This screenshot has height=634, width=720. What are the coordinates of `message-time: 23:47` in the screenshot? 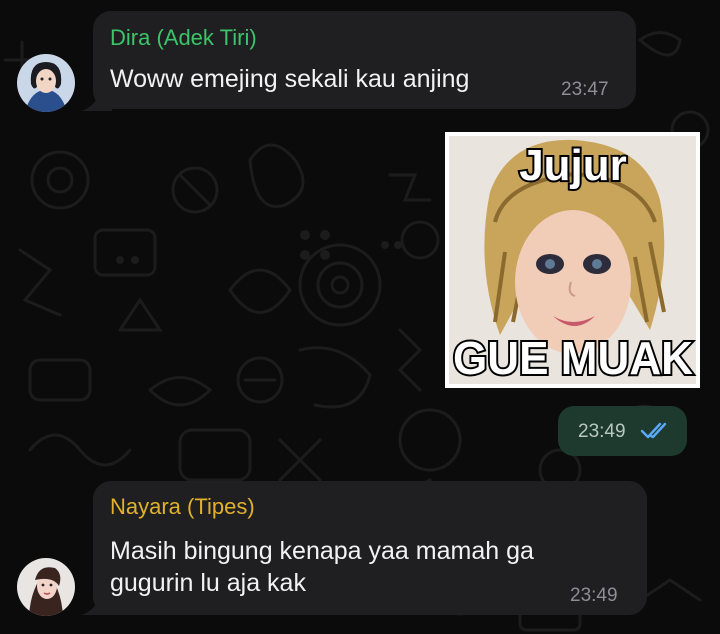 It's located at (585, 89).